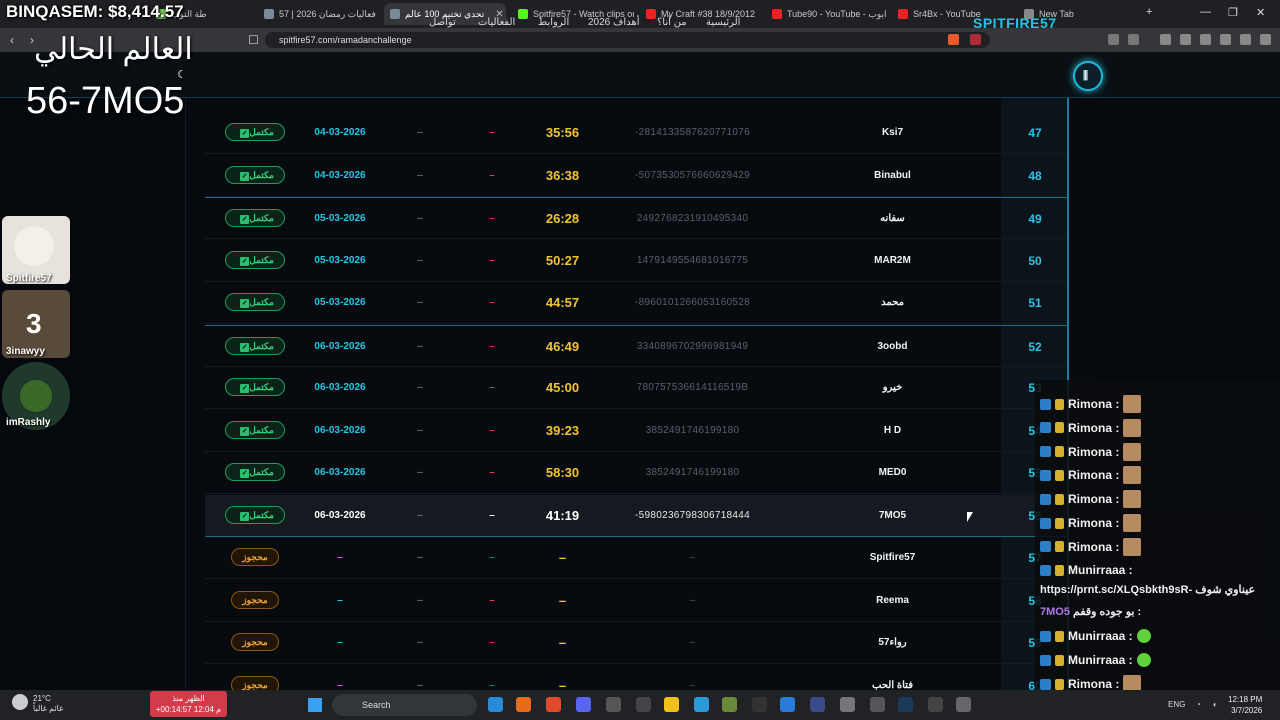 This screenshot has width=1280, height=720. What do you see at coordinates (787, 704) in the screenshot?
I see `vscode-icon` at bounding box center [787, 704].